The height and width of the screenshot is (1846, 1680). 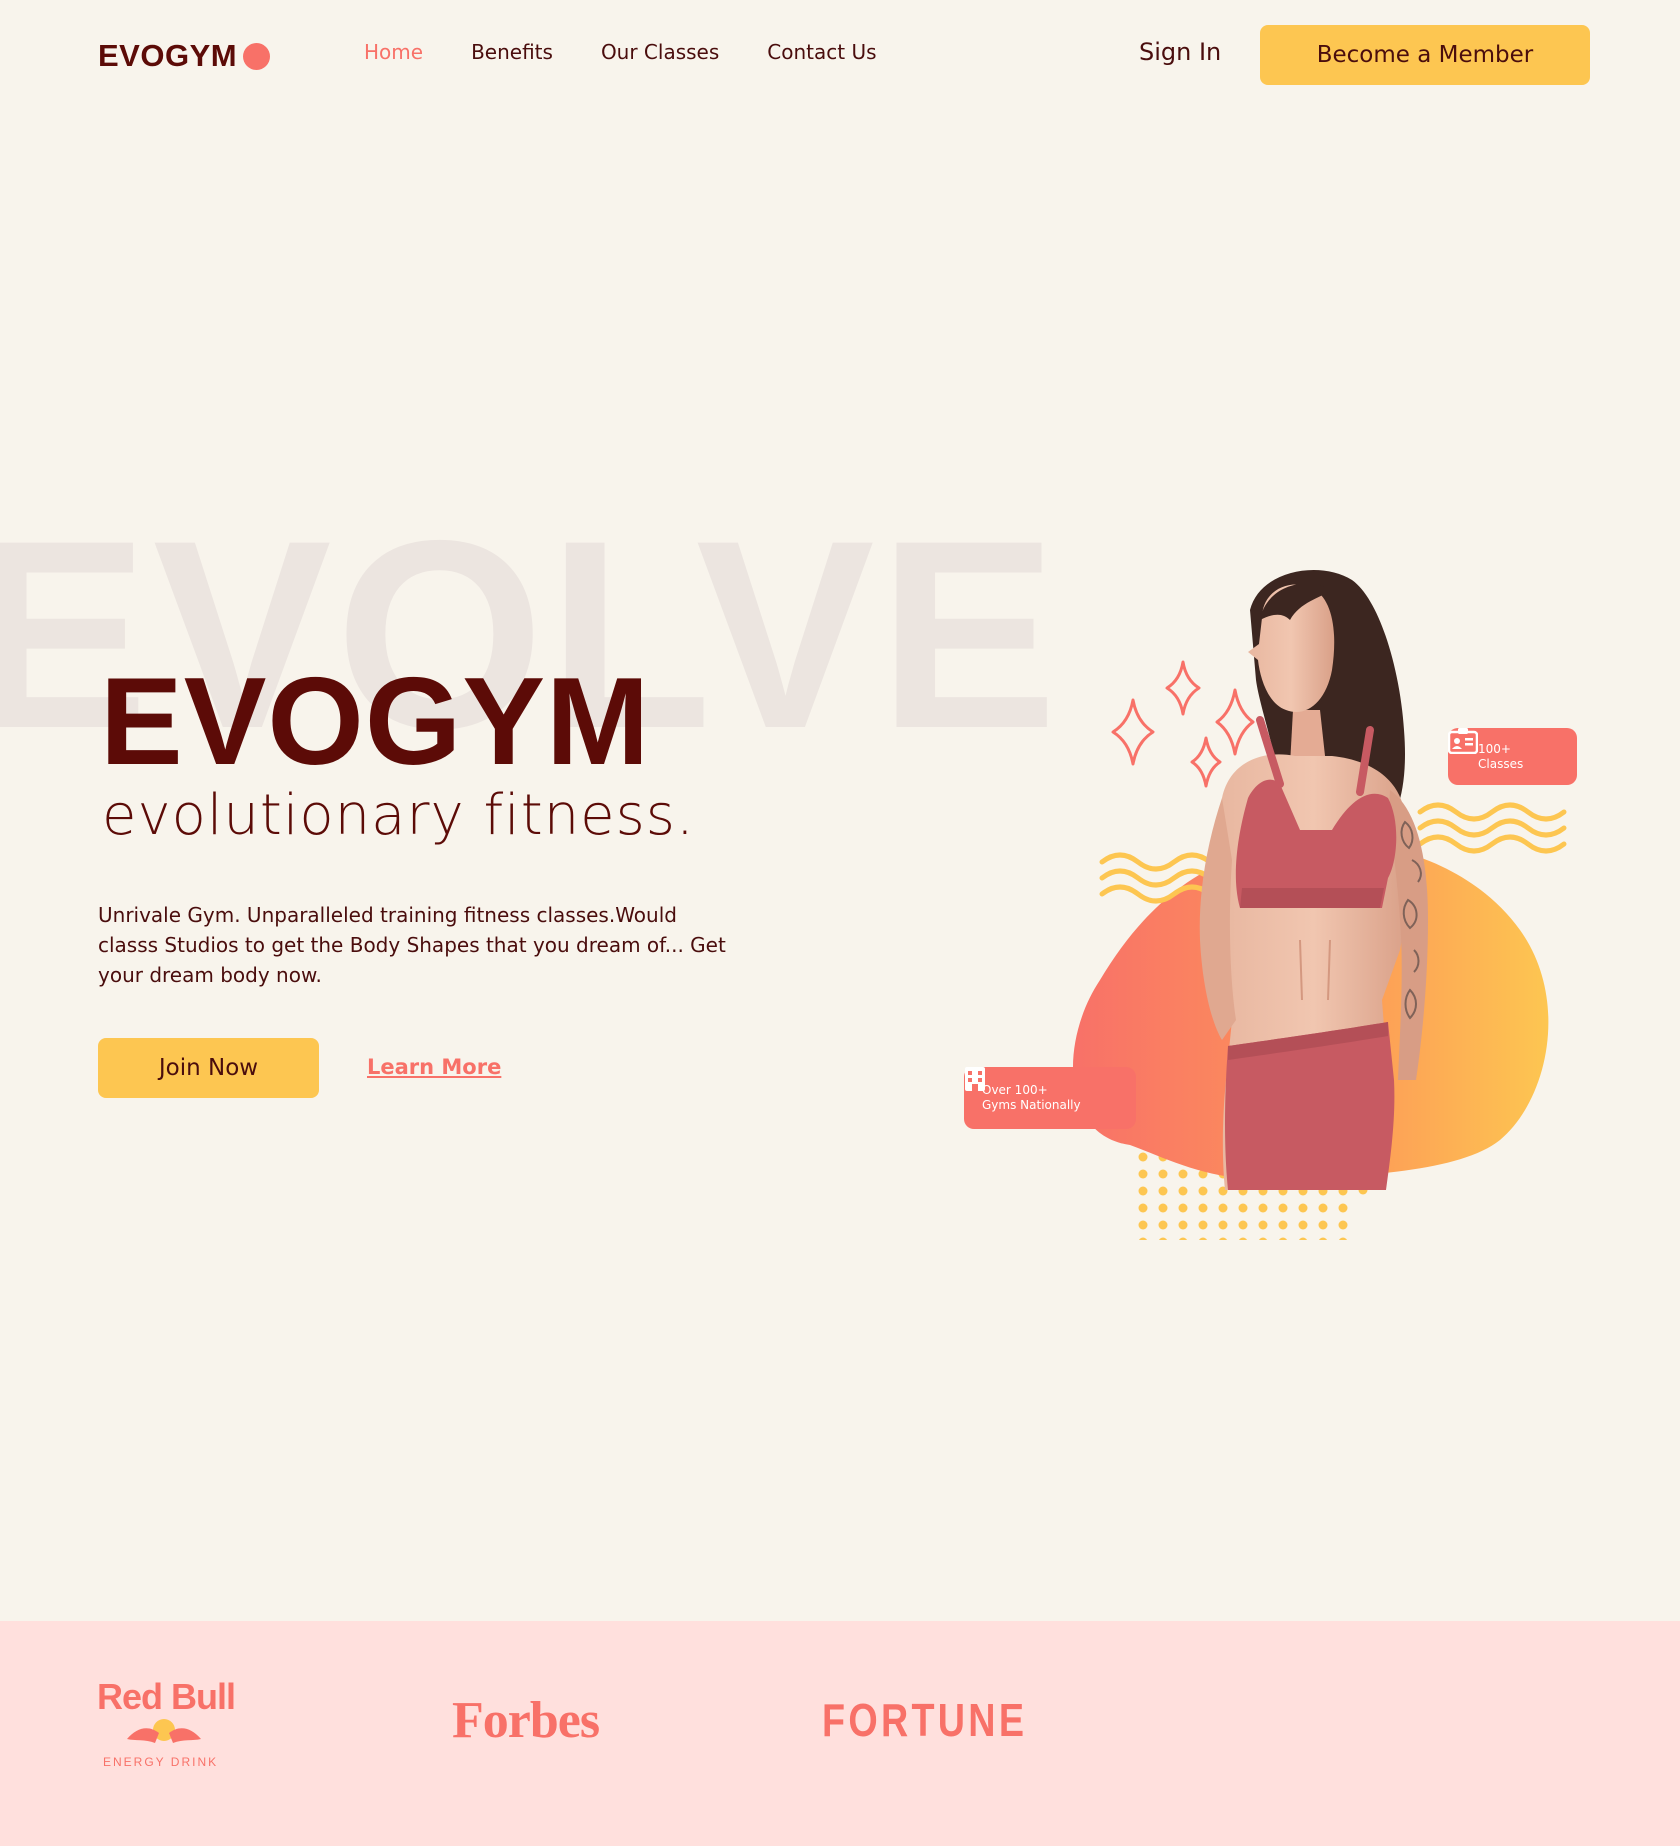 I want to click on woman-figure, so click(x=1313, y=880).